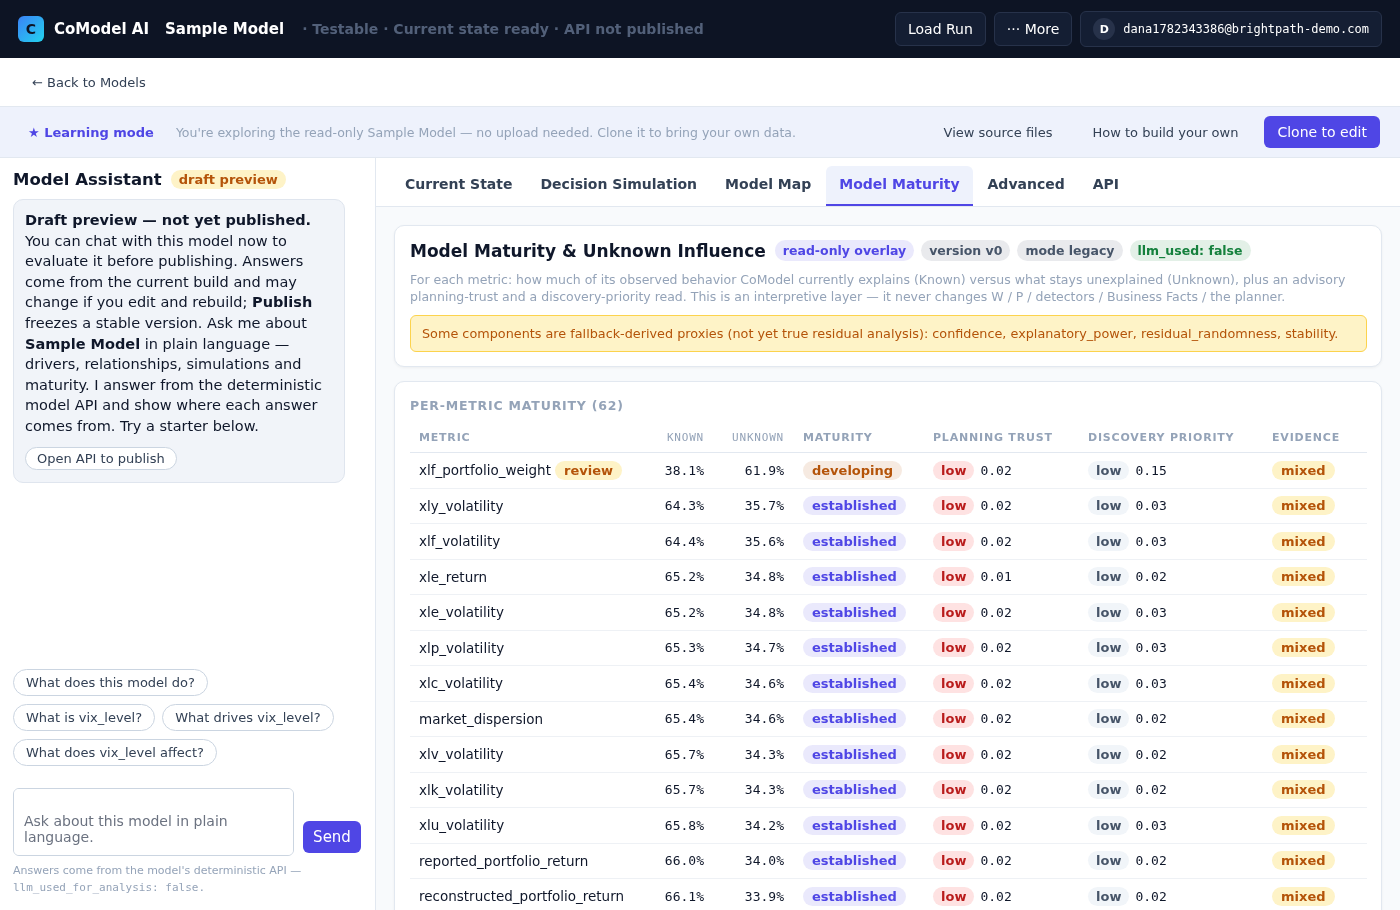 This screenshot has width=1400, height=910. I want to click on banner-text: You're exploring the read-only Sample Model — no upload needed. Clone it to bring your own data., so click(485, 132).